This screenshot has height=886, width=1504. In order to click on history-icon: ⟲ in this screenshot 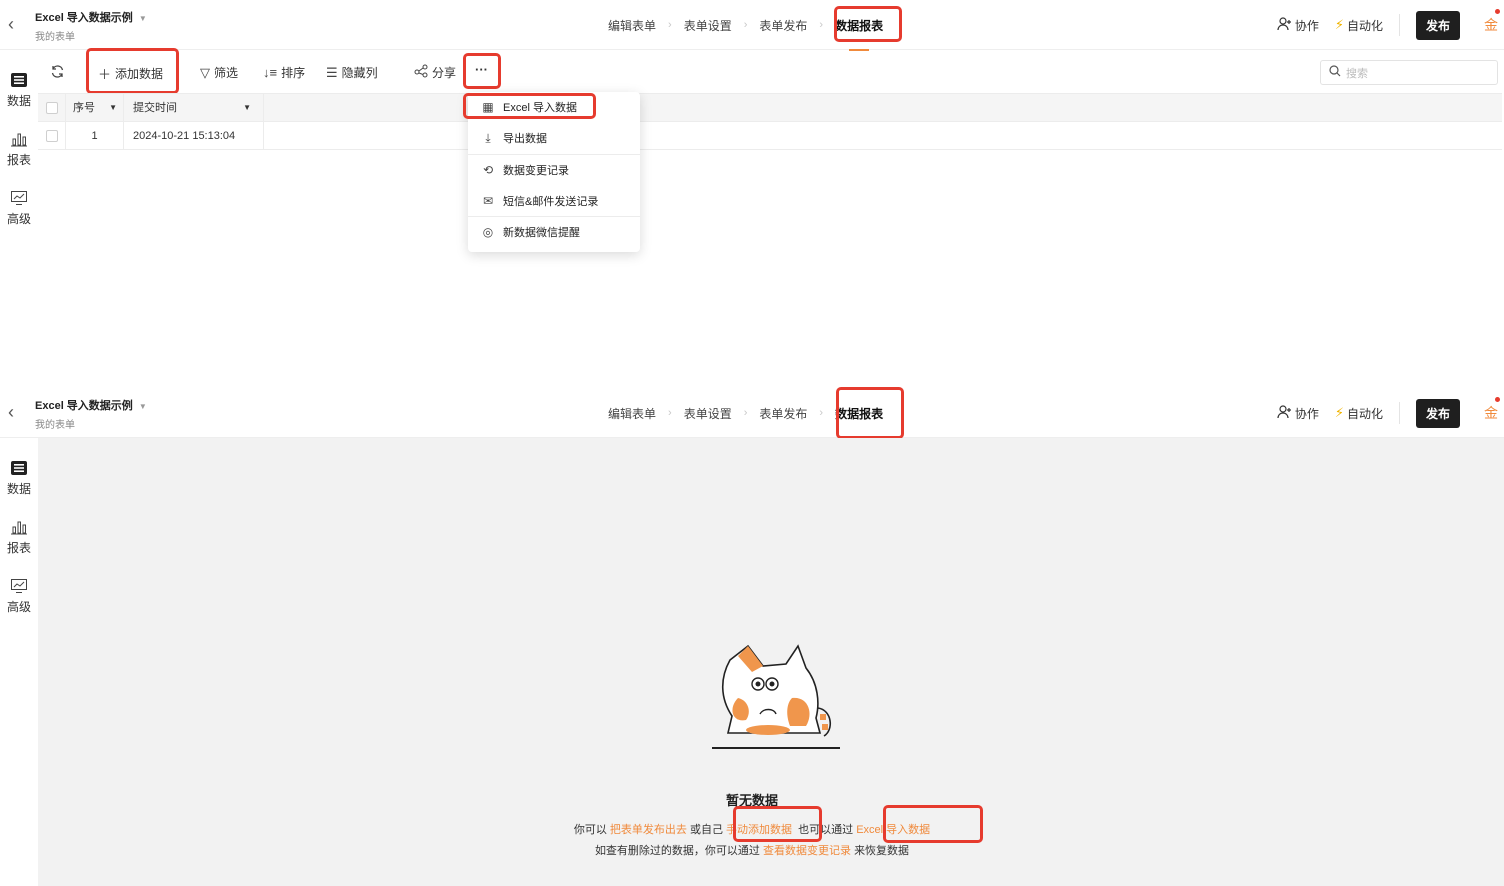, I will do `click(488, 170)`.